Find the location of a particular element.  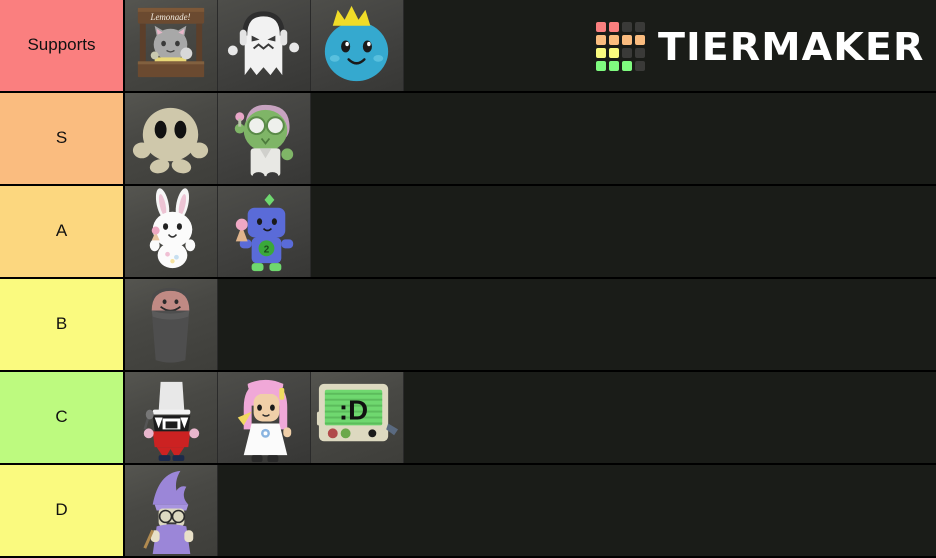

item-beige-ghost-blob is located at coordinates (171, 138).